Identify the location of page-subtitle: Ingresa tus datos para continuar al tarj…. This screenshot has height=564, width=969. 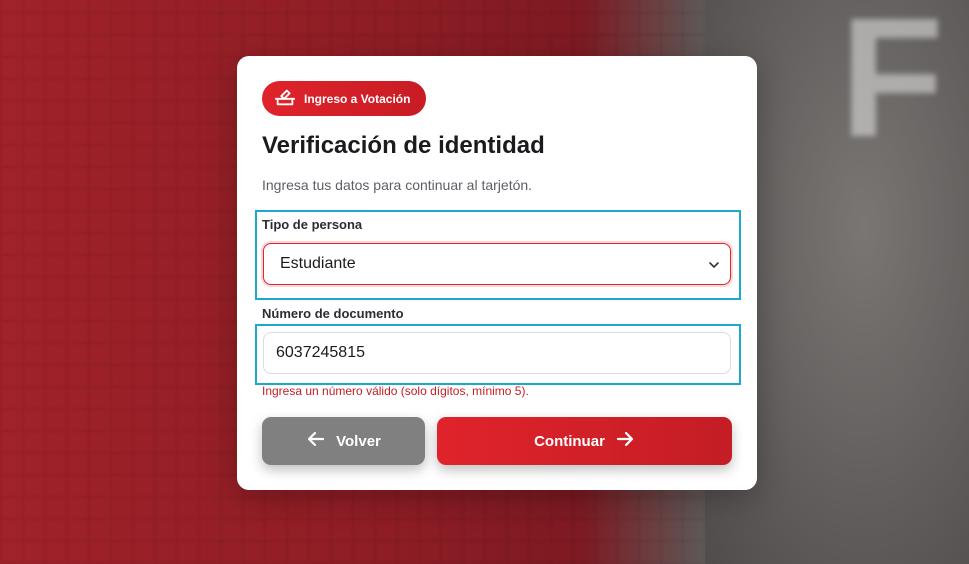
(397, 185).